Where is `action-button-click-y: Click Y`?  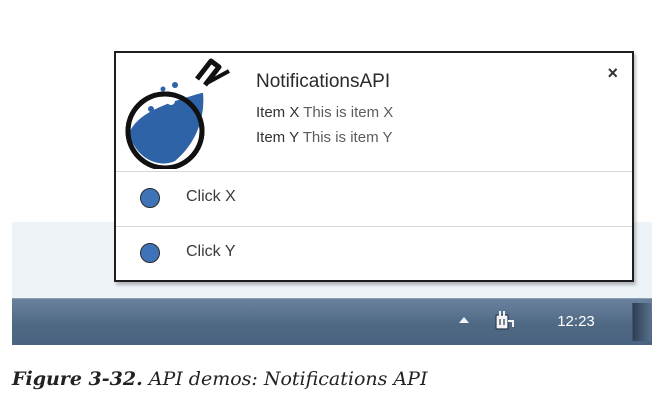
action-button-click-y: Click Y is located at coordinates (374, 254).